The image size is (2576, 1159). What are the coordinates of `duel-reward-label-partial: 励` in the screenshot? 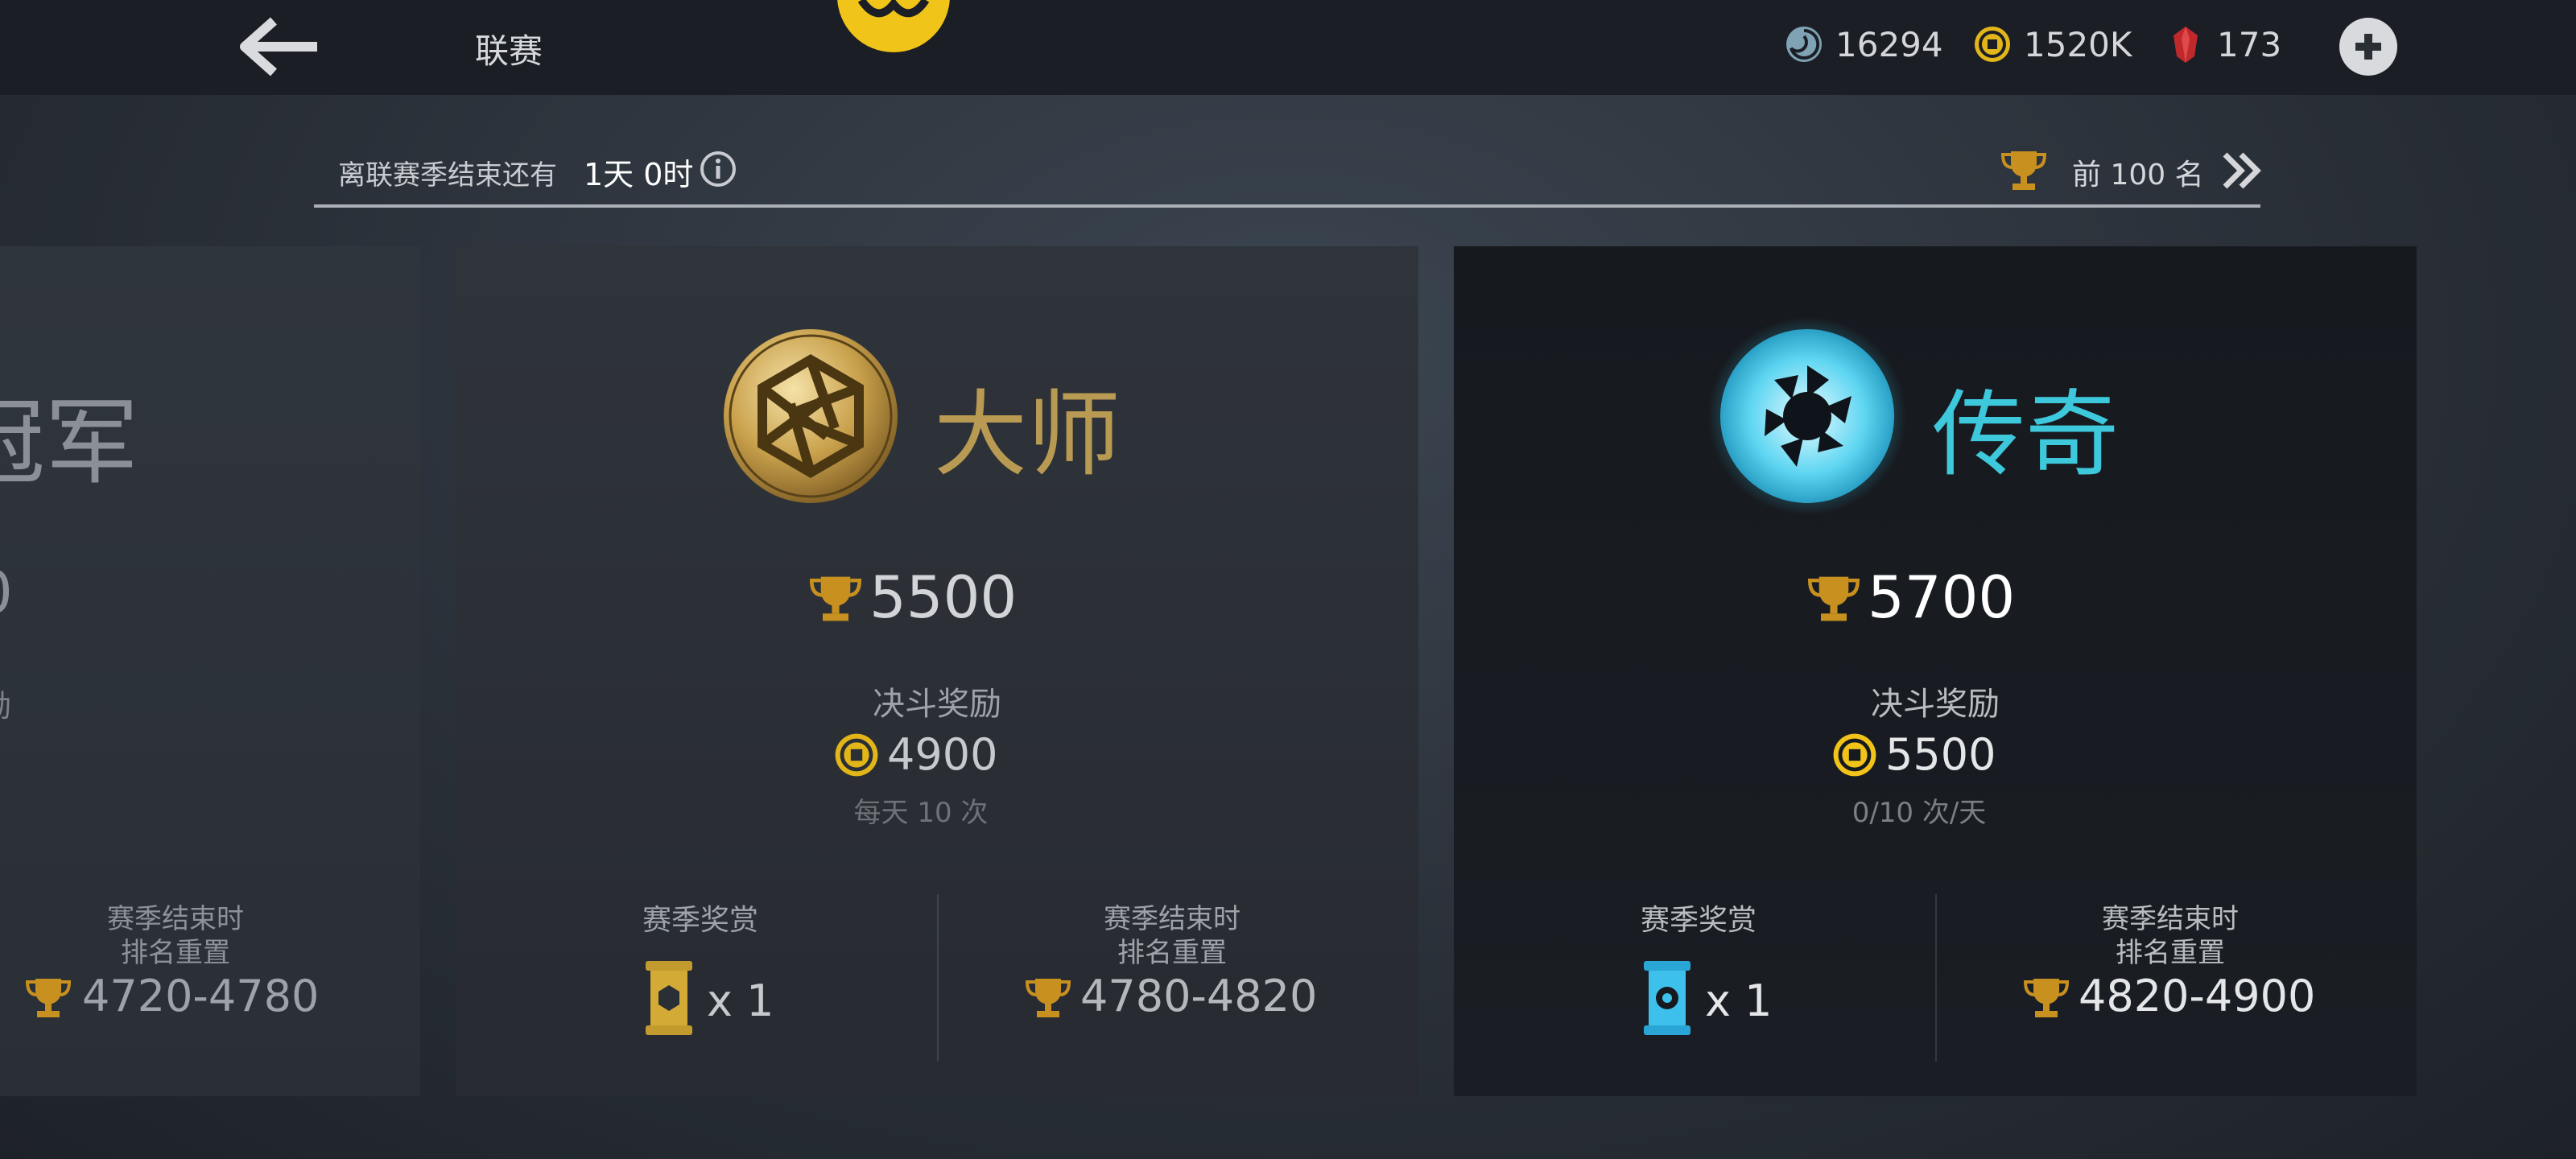 It's located at (5, 703).